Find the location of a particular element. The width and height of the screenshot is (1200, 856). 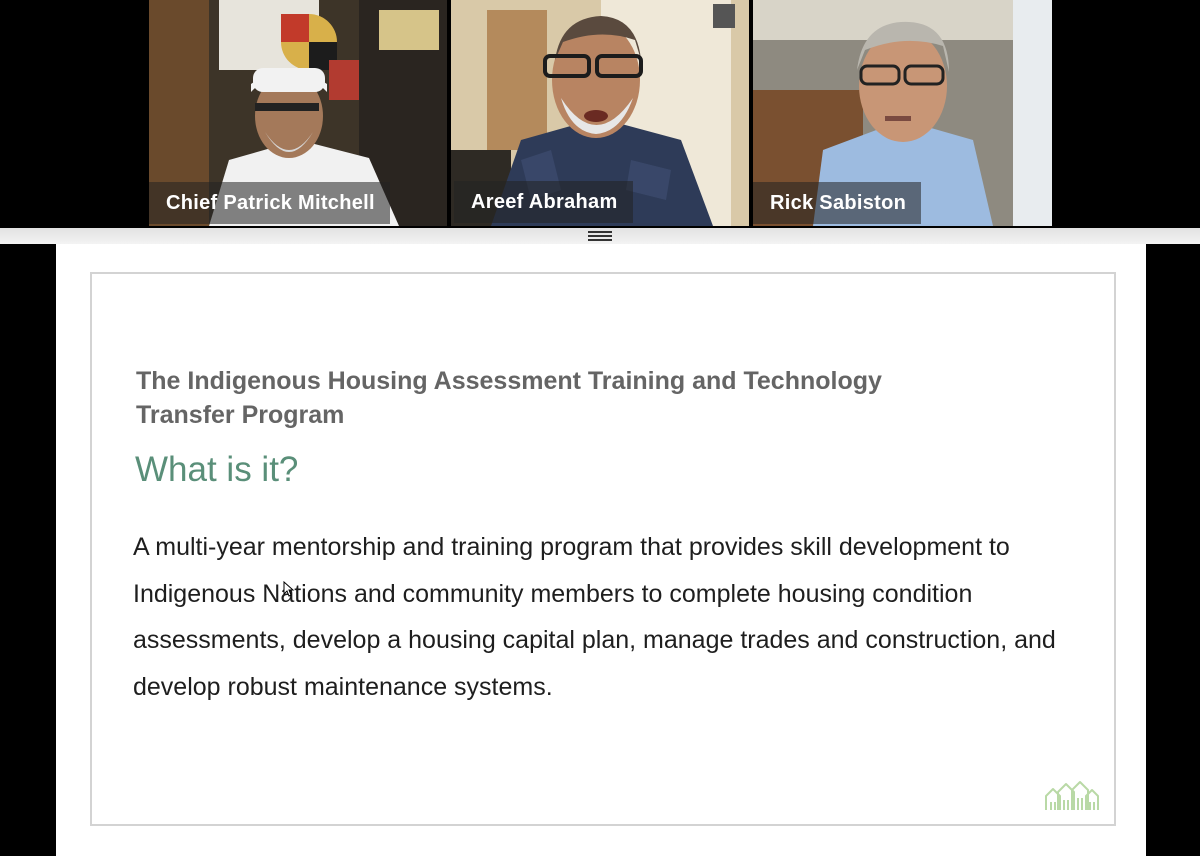

slide-subtitle: What is it? is located at coordinates (217, 469).